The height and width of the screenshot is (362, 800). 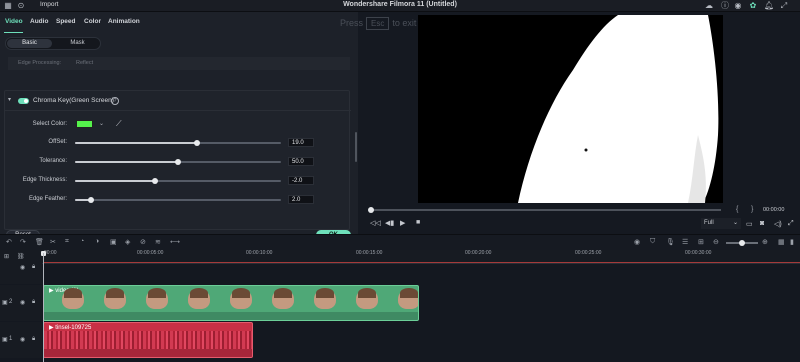 I want to click on zoom-handle, so click(x=742, y=243).